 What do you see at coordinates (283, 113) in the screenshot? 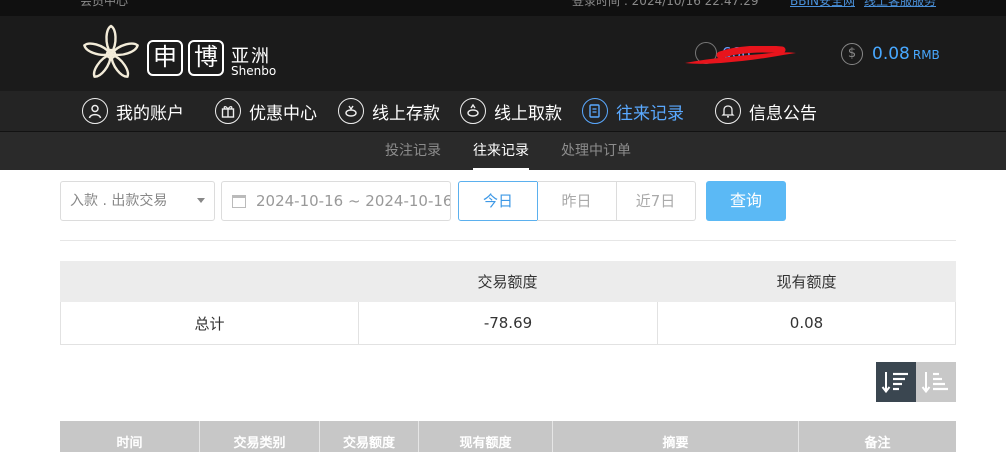
I see `nav-label: 优惠中心` at bounding box center [283, 113].